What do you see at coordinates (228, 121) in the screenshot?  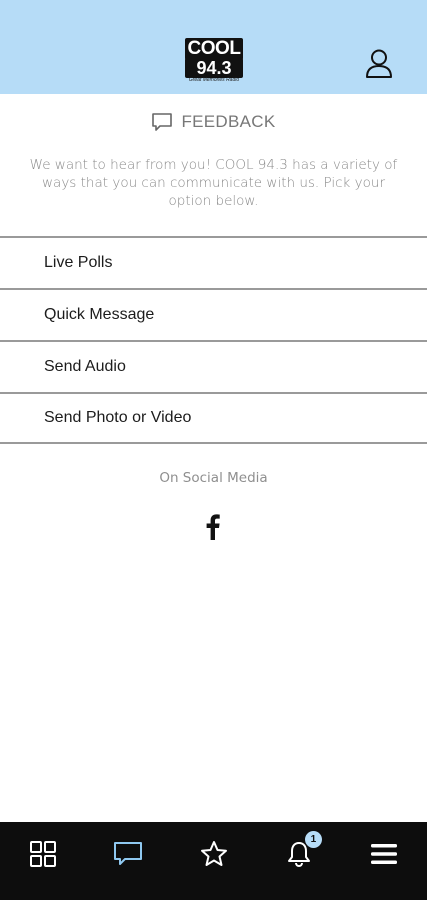 I see `feedback-title-text: FEEDBACK` at bounding box center [228, 121].